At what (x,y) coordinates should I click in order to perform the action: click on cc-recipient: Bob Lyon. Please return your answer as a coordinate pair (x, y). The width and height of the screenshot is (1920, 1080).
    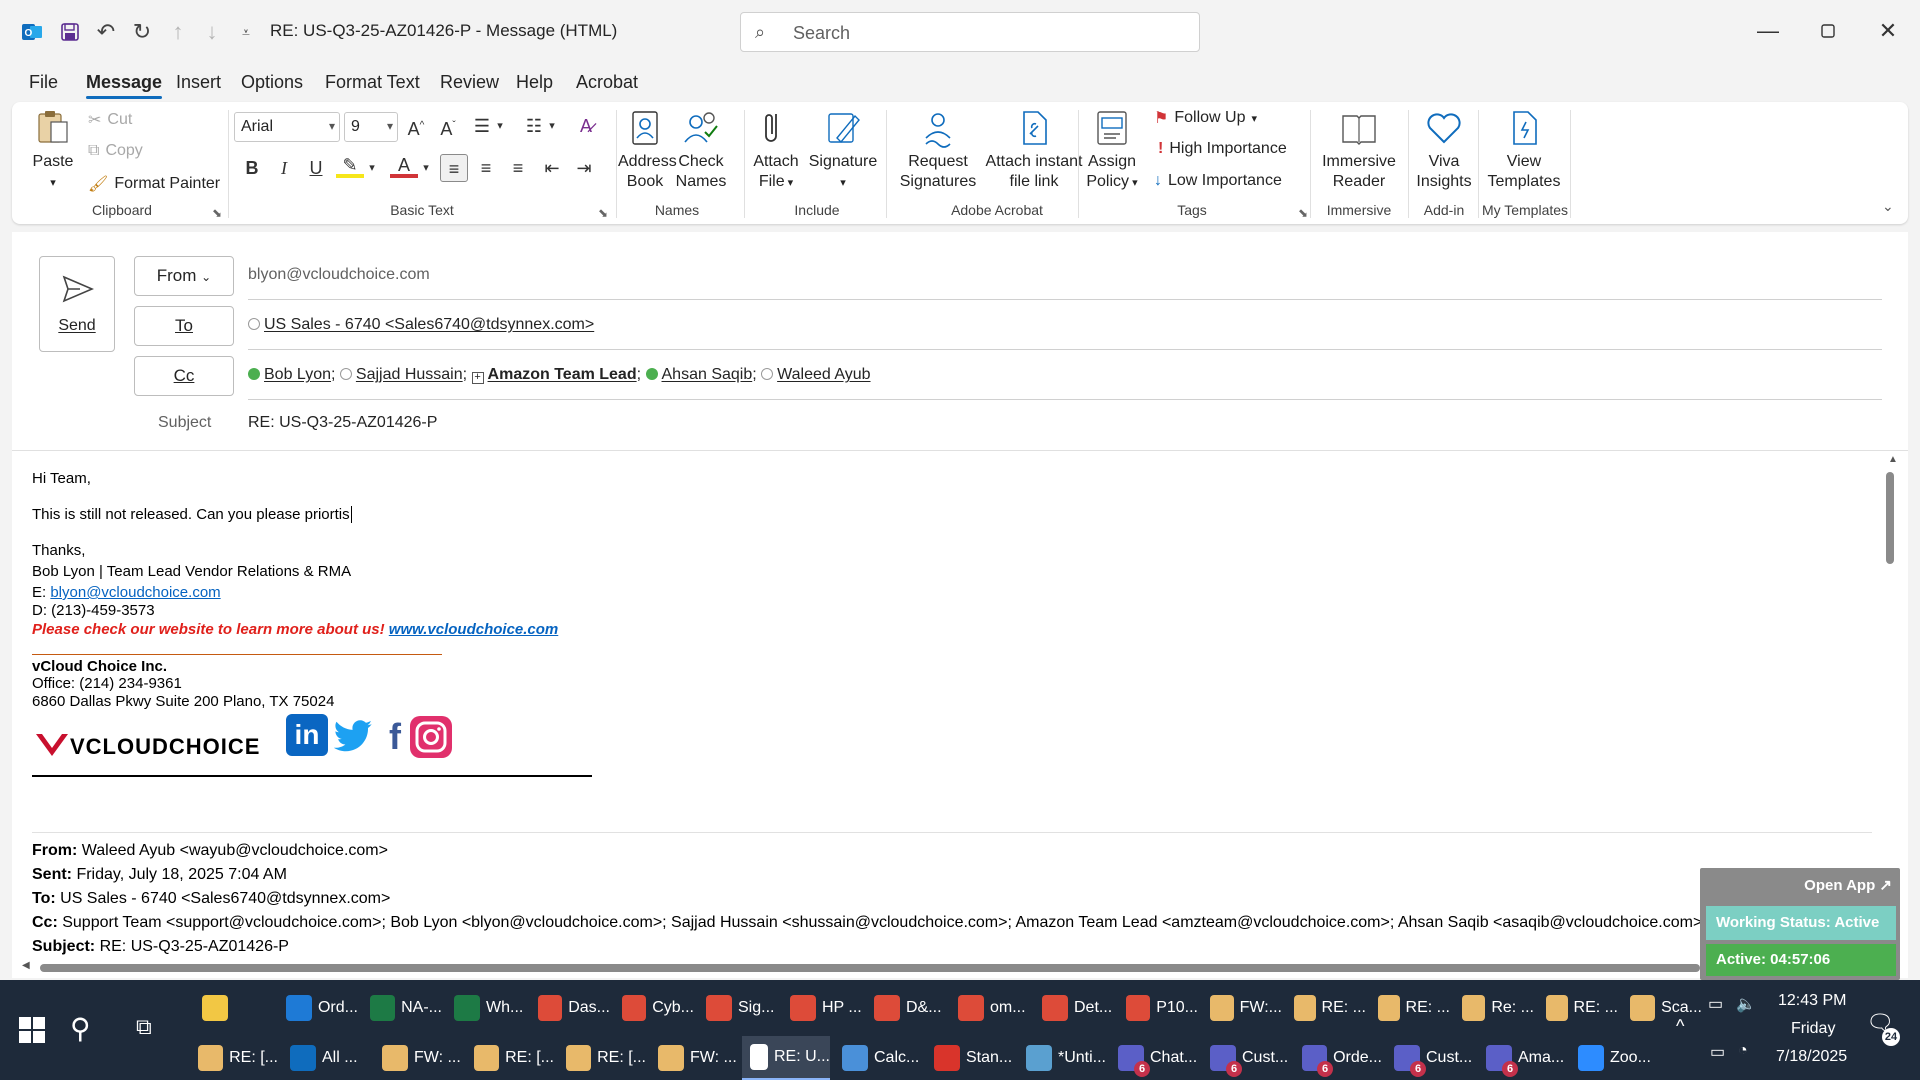
    Looking at the image, I should click on (297, 374).